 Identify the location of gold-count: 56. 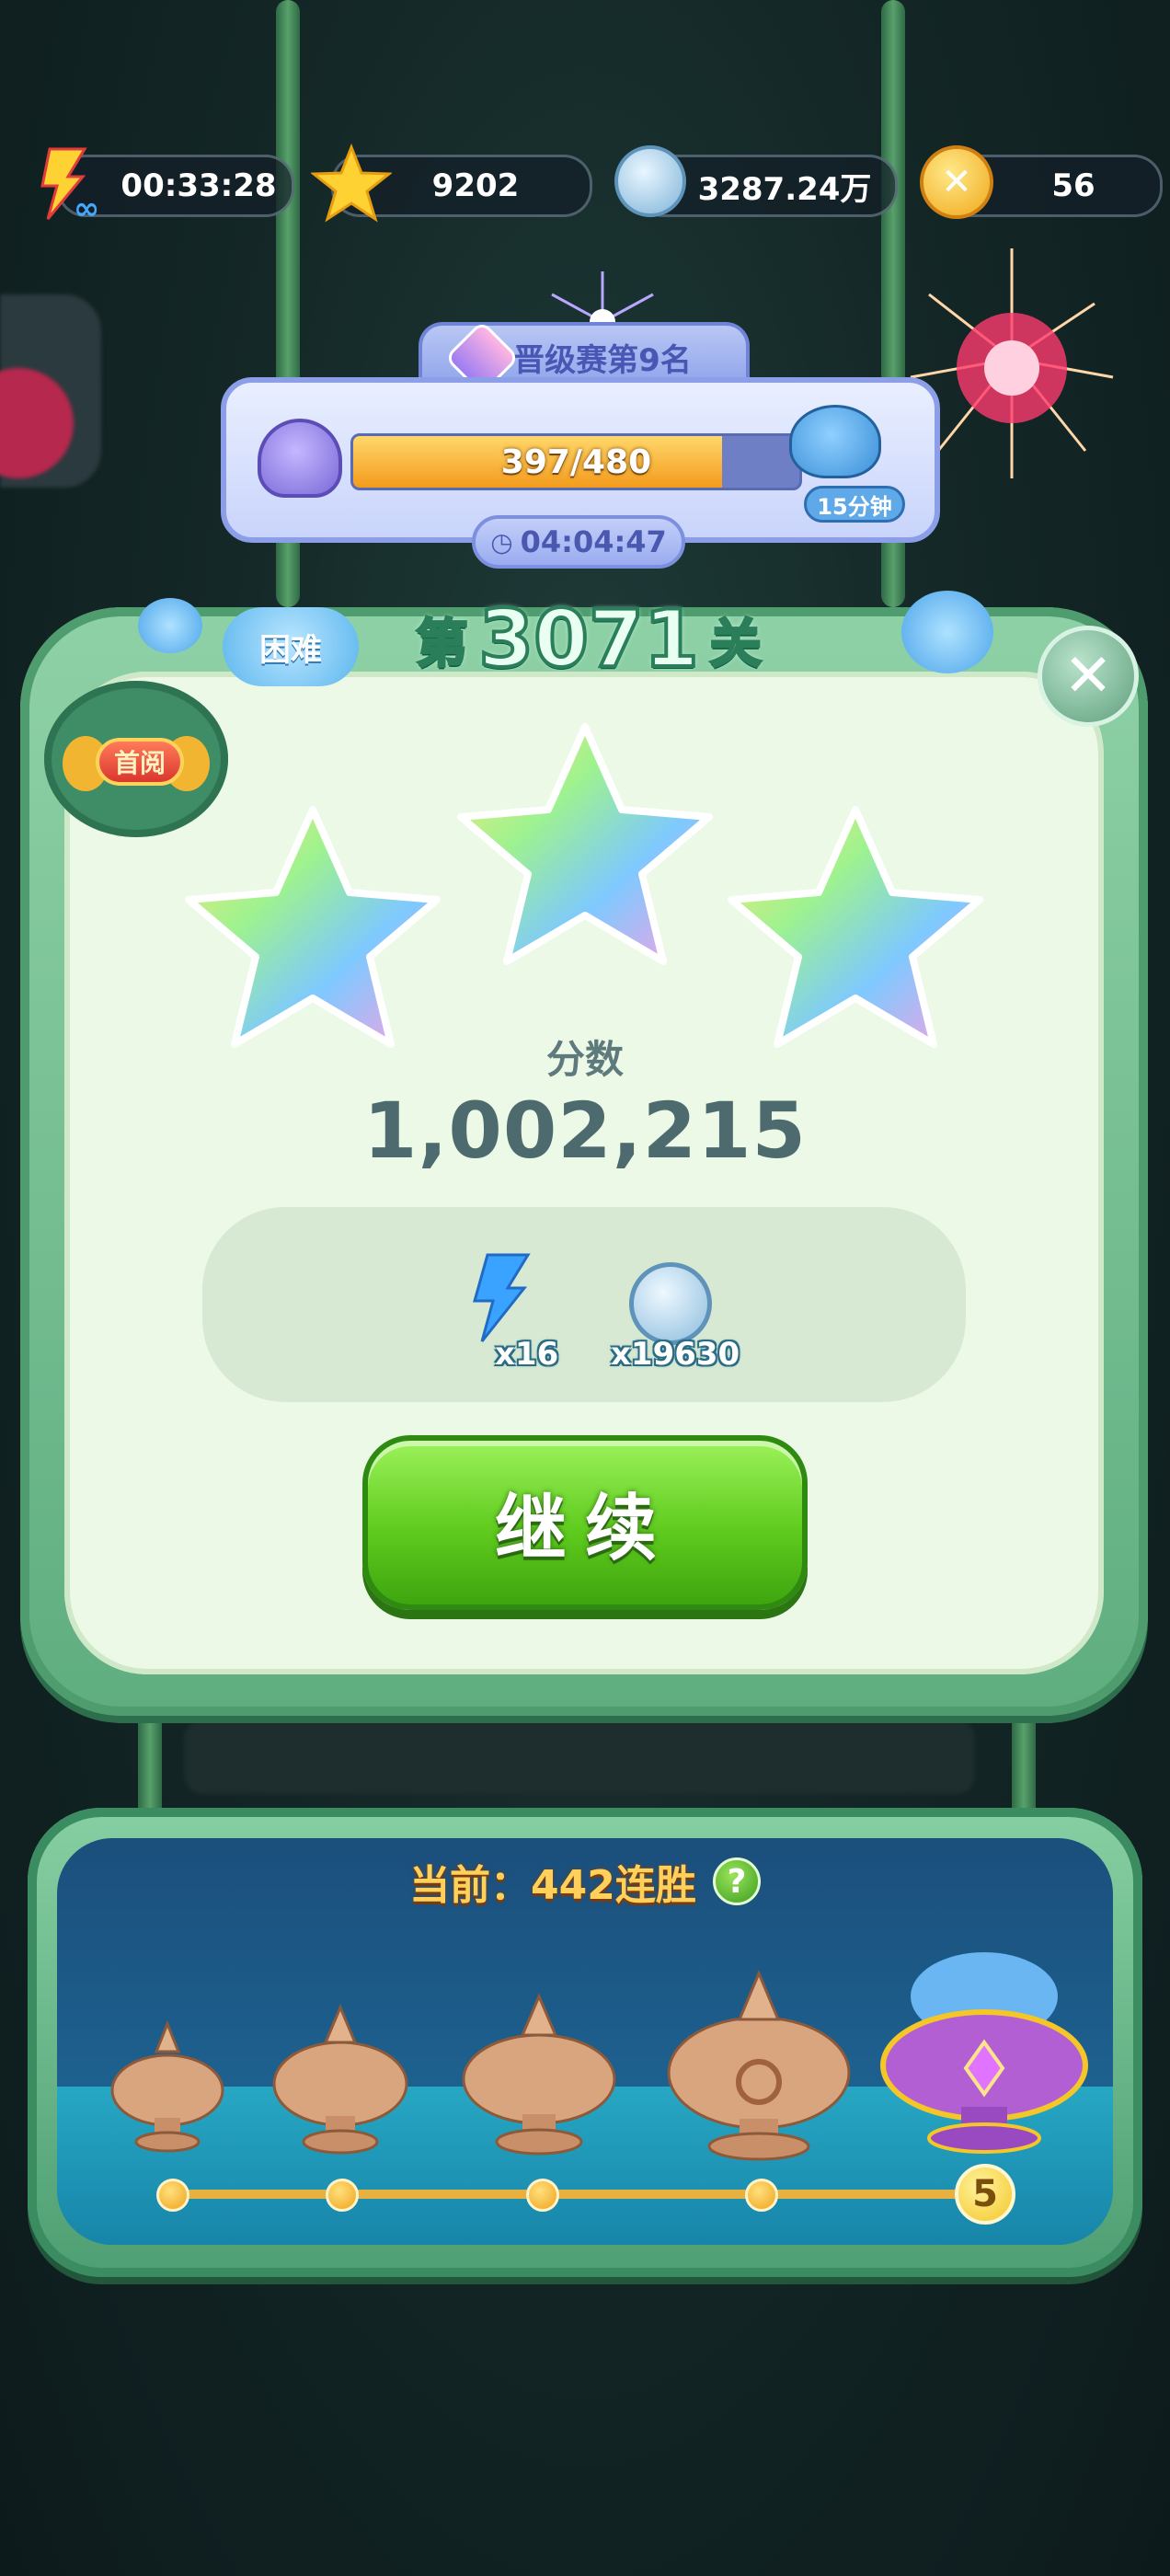
(1073, 185).